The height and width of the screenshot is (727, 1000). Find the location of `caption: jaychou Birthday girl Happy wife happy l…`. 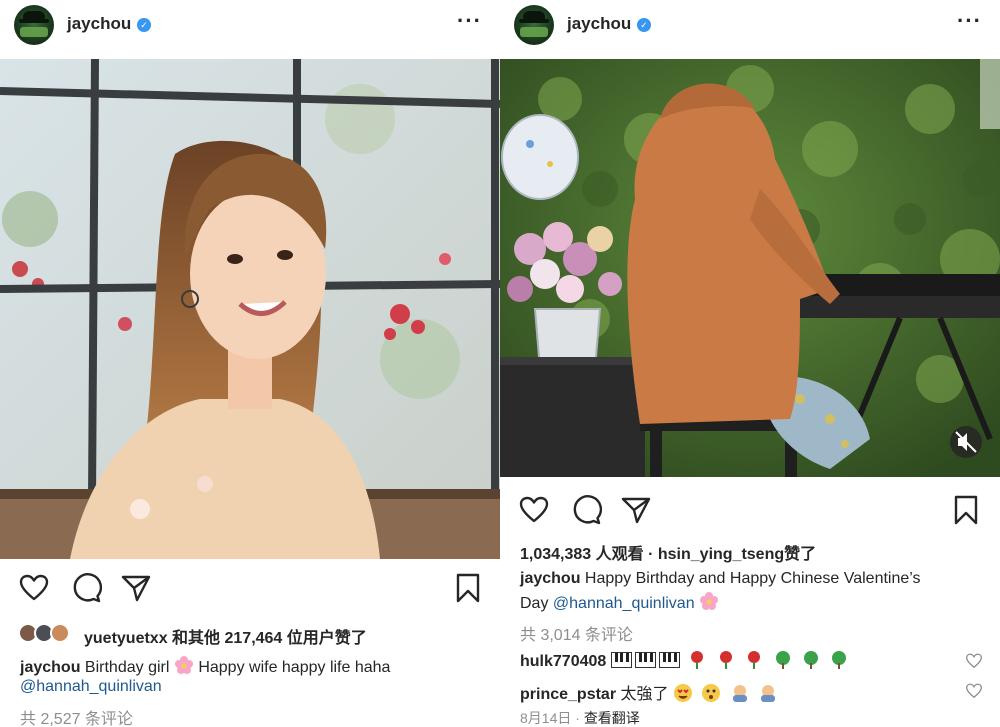

caption: jaychou Birthday girl Happy wife happy l… is located at coordinates (205, 666).